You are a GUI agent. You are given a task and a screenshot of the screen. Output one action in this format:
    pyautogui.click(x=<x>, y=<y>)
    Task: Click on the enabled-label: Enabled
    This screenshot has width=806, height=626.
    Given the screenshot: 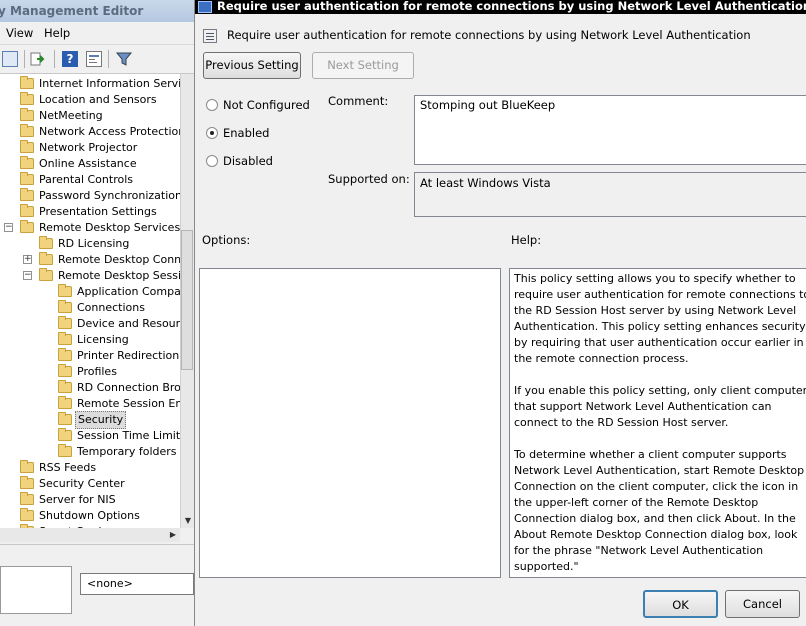 What is the action you would take?
    pyautogui.click(x=246, y=133)
    